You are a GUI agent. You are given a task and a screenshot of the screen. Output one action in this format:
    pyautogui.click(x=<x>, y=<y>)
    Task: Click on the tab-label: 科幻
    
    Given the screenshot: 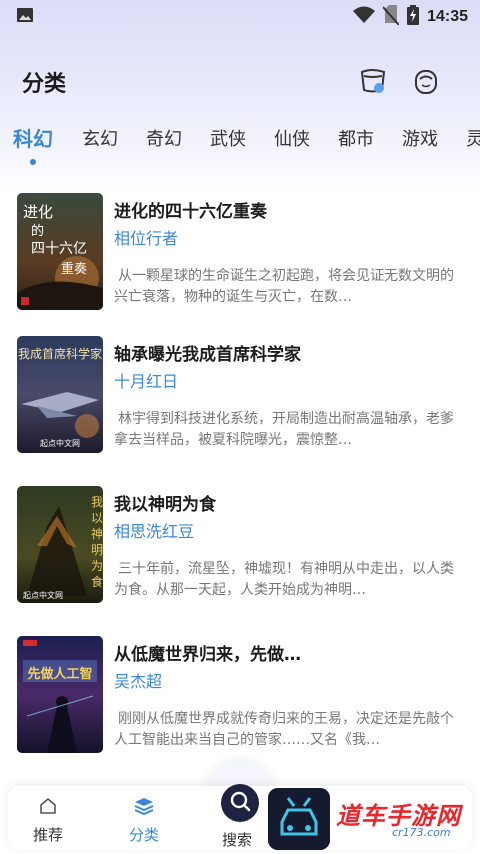 What is the action you would take?
    pyautogui.click(x=33, y=139)
    